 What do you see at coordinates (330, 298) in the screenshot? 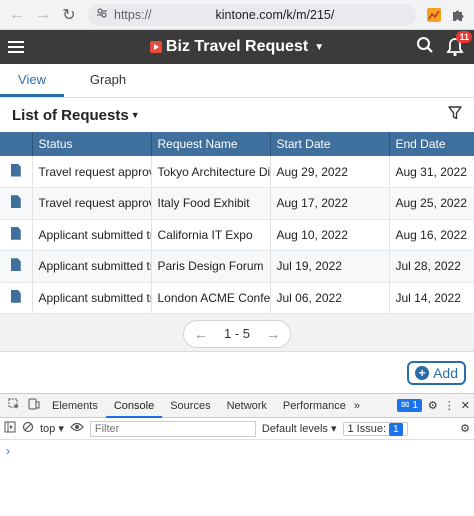
I see `cell-start-date: Jul 06, 2022` at bounding box center [330, 298].